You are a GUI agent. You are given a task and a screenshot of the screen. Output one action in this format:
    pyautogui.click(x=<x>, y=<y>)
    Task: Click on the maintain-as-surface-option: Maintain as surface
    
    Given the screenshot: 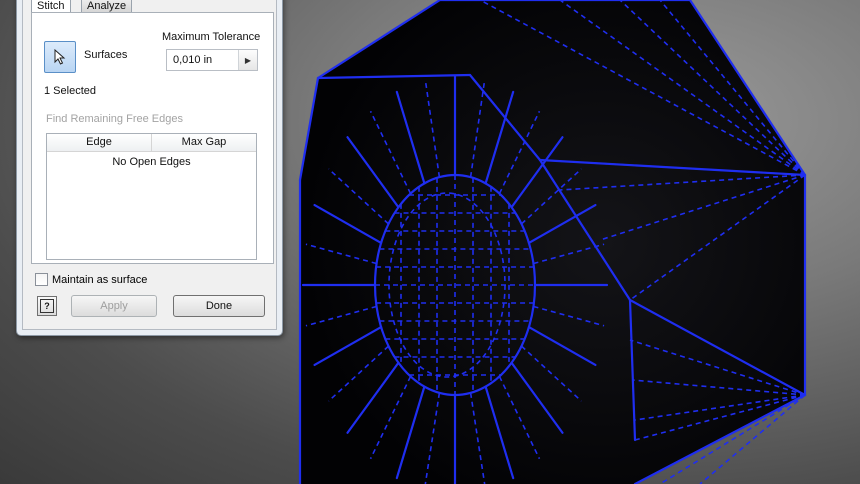 What is the action you would take?
    pyautogui.click(x=91, y=279)
    